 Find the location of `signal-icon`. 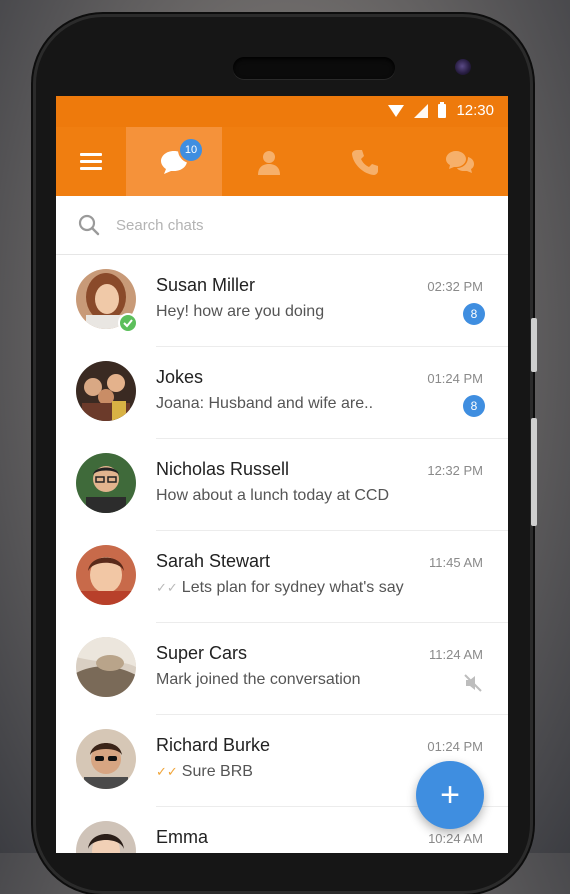

signal-icon is located at coordinates (421, 110).